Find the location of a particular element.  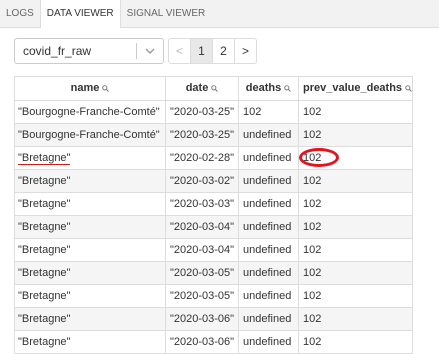

pagination-prev-button: < is located at coordinates (179, 51).